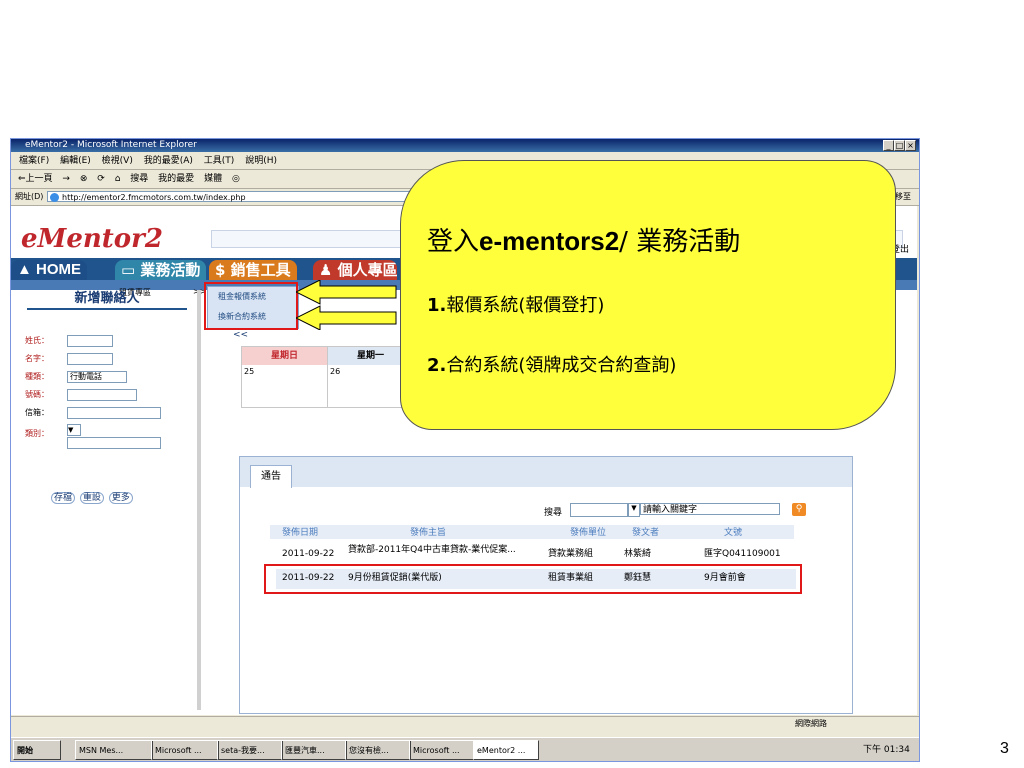 This screenshot has width=1024, height=768. Describe the element at coordinates (63, 498) in the screenshot. I see `save-button: 存檔` at that location.